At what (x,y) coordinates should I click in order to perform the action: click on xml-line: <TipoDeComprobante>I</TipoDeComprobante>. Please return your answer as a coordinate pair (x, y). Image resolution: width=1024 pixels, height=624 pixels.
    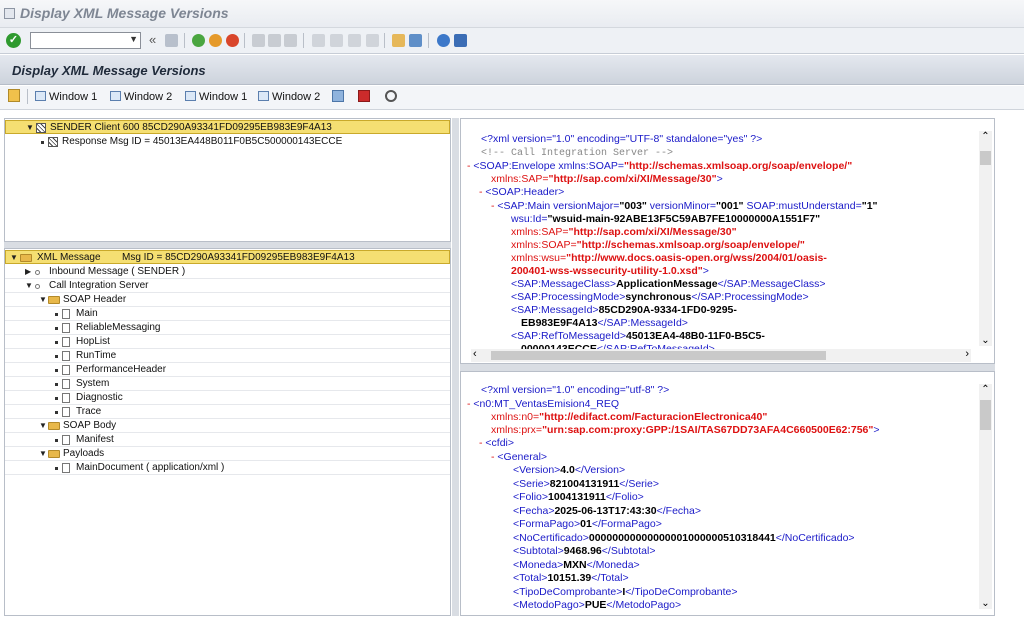
    Looking at the image, I should click on (625, 591).